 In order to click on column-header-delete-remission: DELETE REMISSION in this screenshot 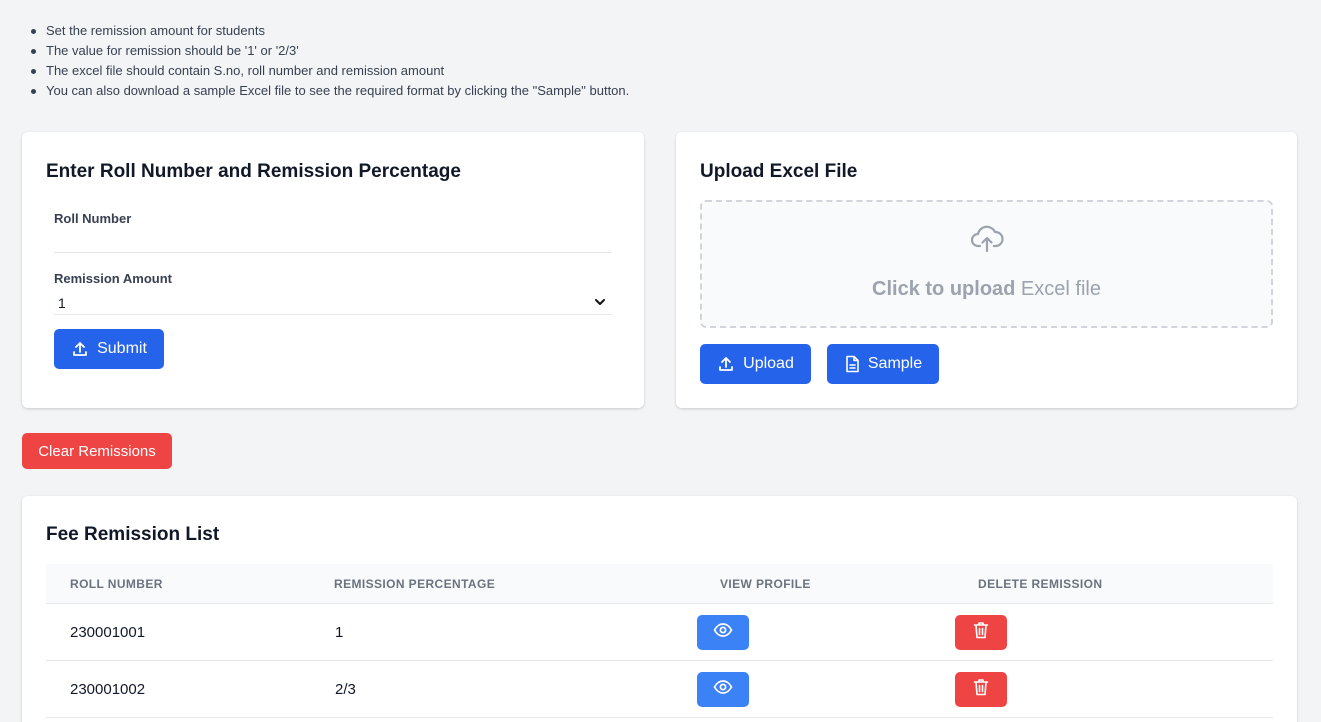, I will do `click(1040, 584)`.